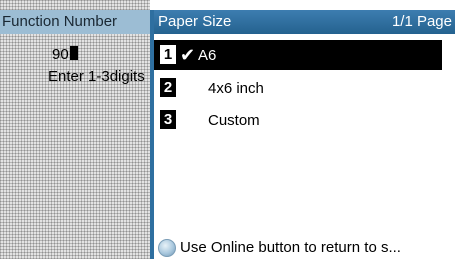 The image size is (455, 259). Describe the element at coordinates (75, 22) in the screenshot. I see `function-number-header: Function Number` at that location.